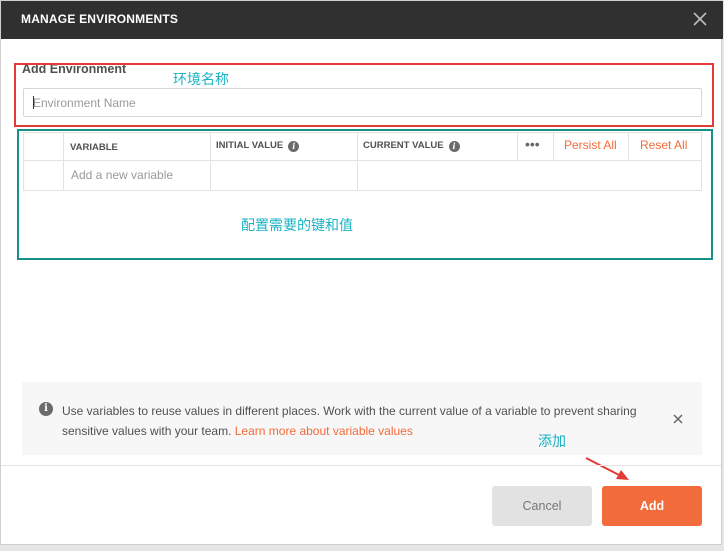 This screenshot has width=724, height=551. What do you see at coordinates (324, 431) in the screenshot?
I see `learn-more-link: Learn more about variable values` at bounding box center [324, 431].